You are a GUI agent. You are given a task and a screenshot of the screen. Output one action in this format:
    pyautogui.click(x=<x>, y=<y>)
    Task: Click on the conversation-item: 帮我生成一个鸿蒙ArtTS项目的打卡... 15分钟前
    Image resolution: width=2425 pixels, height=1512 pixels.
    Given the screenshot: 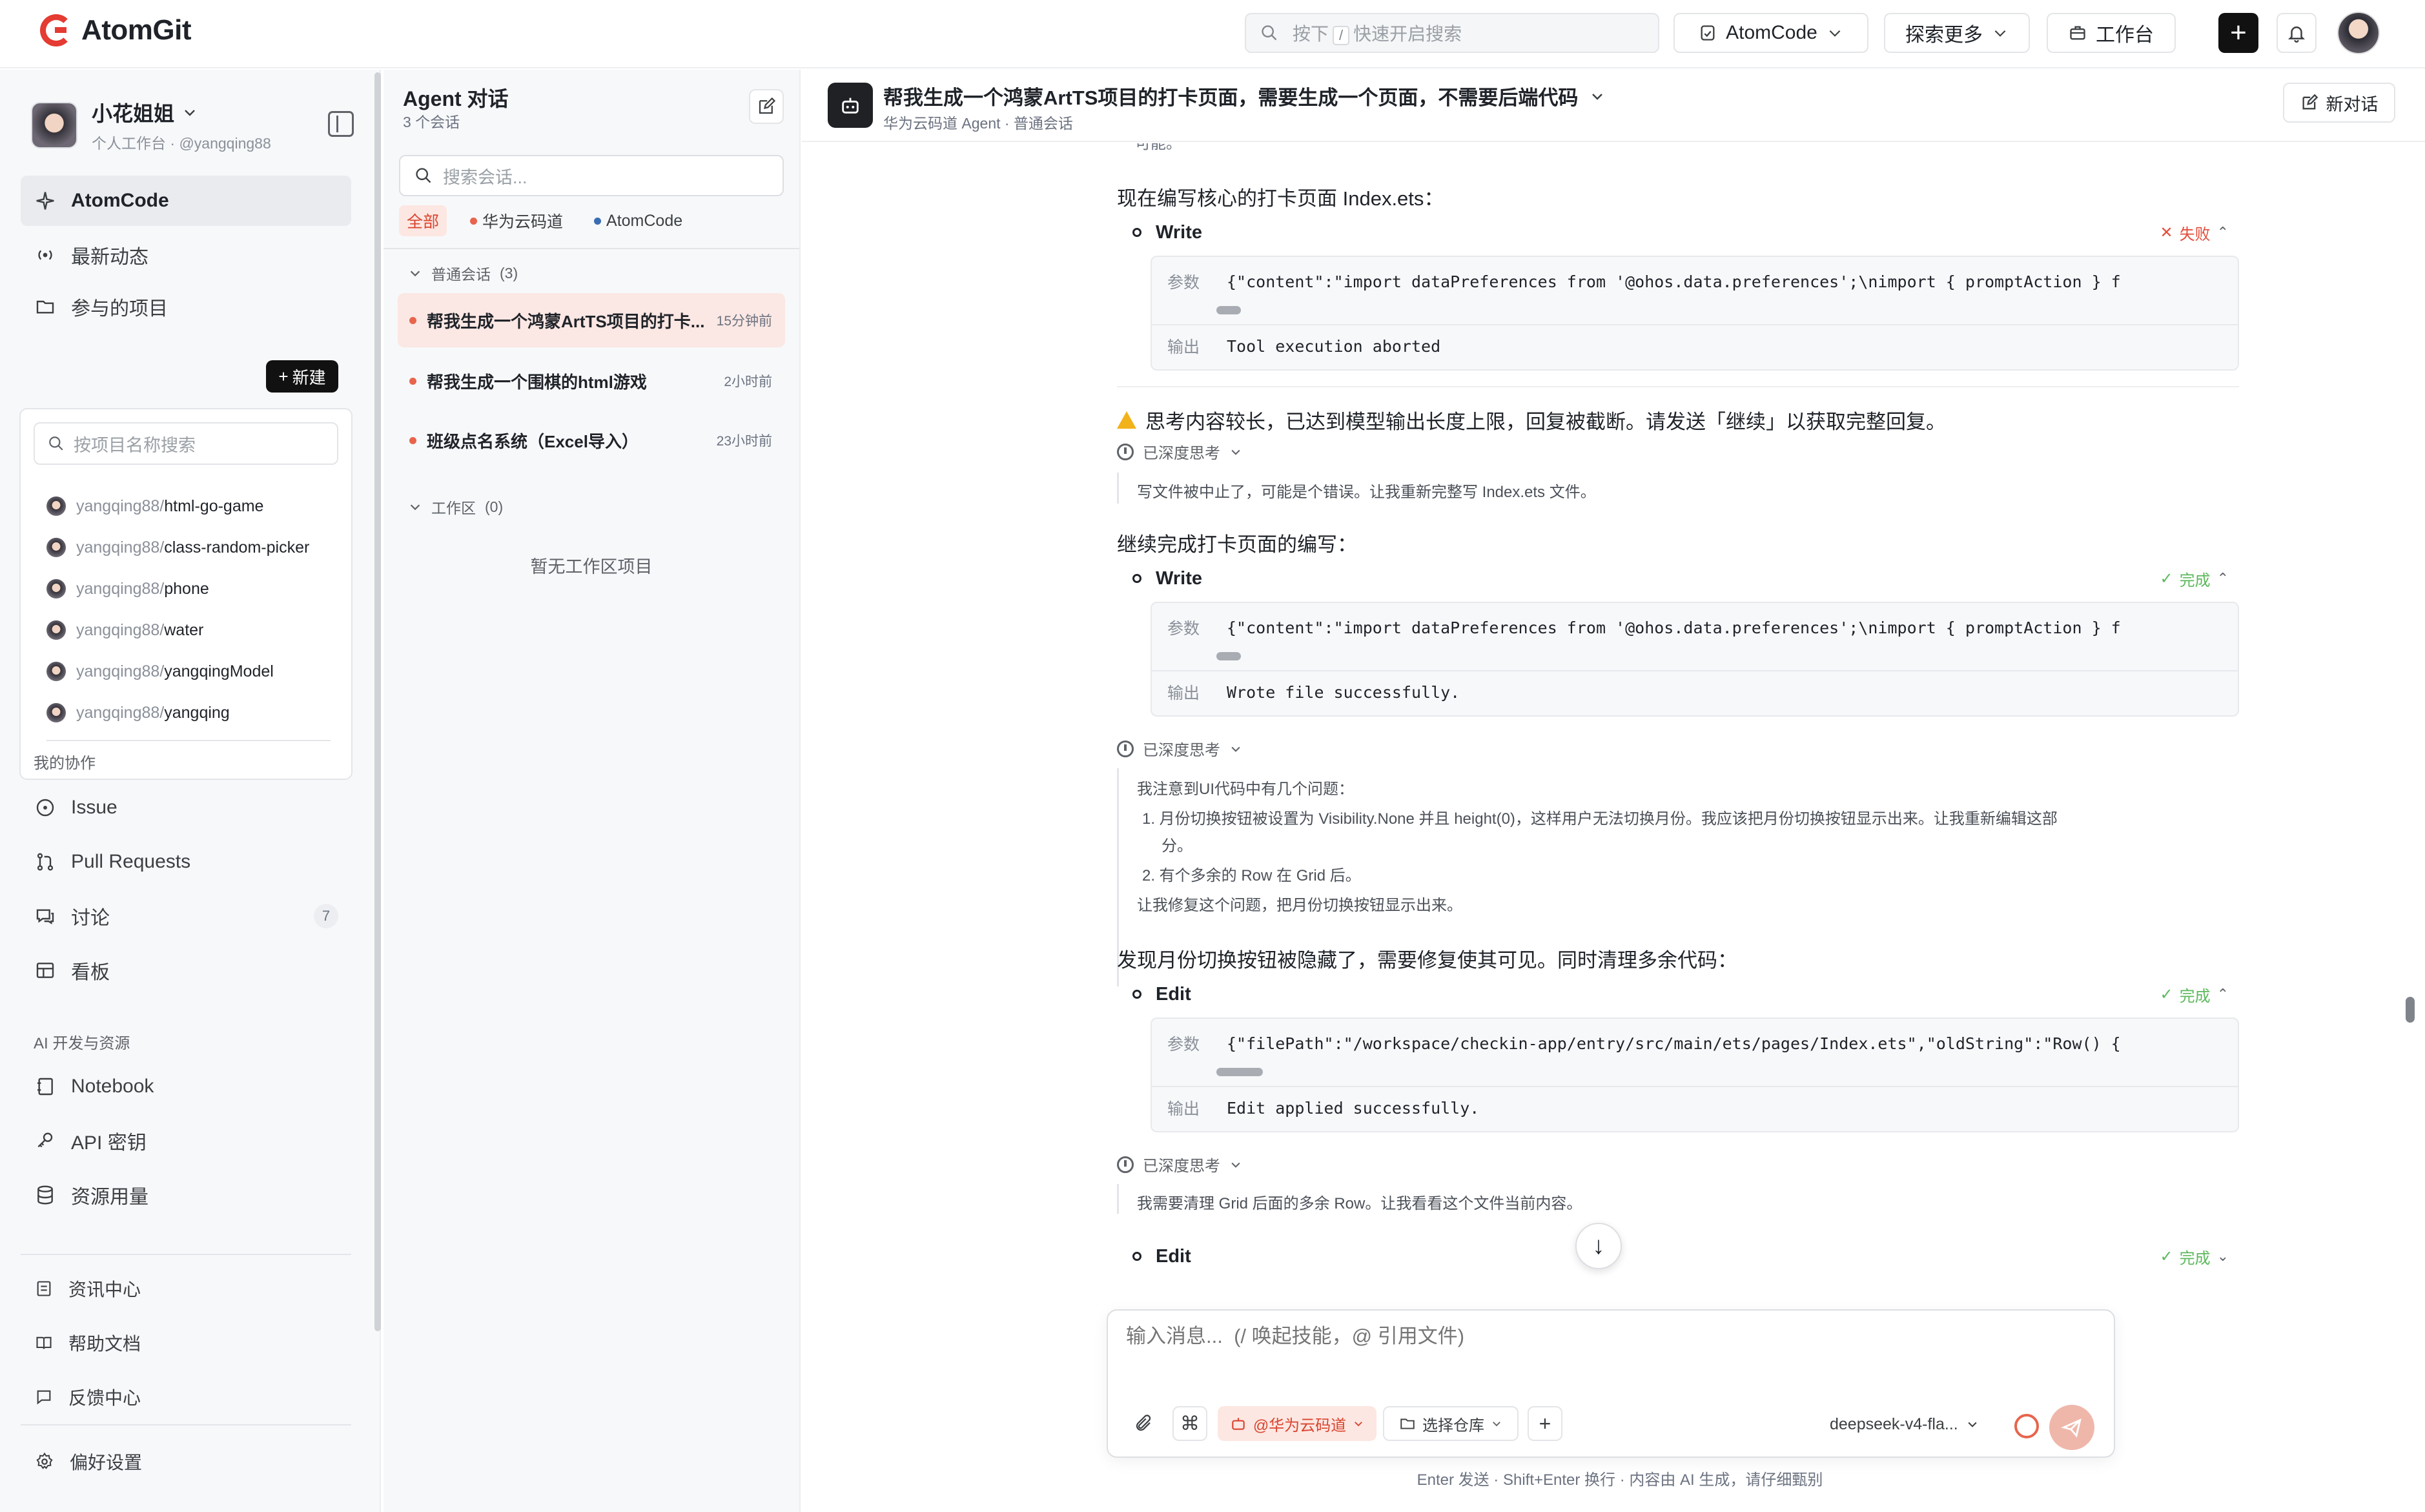 What is the action you would take?
    pyautogui.click(x=591, y=320)
    